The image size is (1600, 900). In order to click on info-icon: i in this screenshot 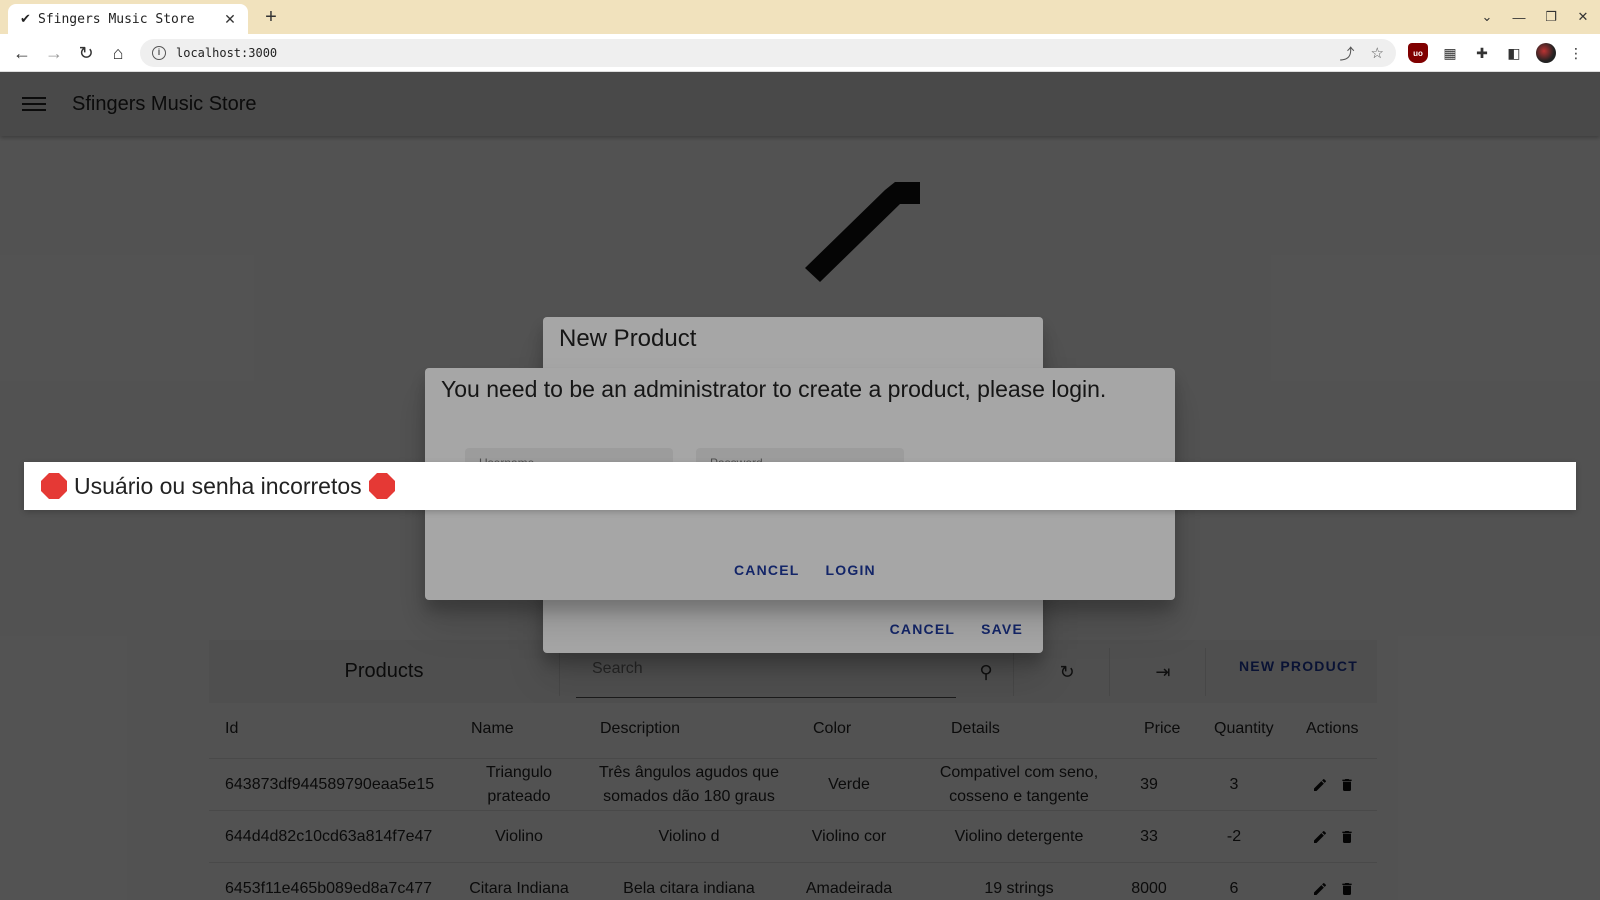, I will do `click(159, 53)`.